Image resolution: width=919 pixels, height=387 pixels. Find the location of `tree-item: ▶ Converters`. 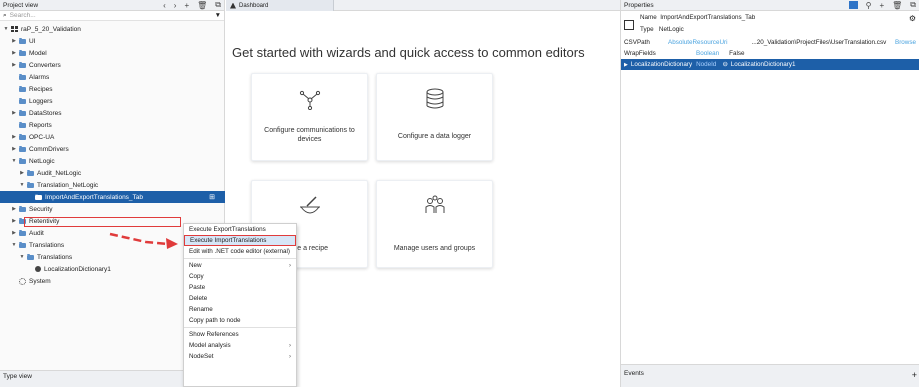

tree-item: ▶ Converters is located at coordinates (112, 65).